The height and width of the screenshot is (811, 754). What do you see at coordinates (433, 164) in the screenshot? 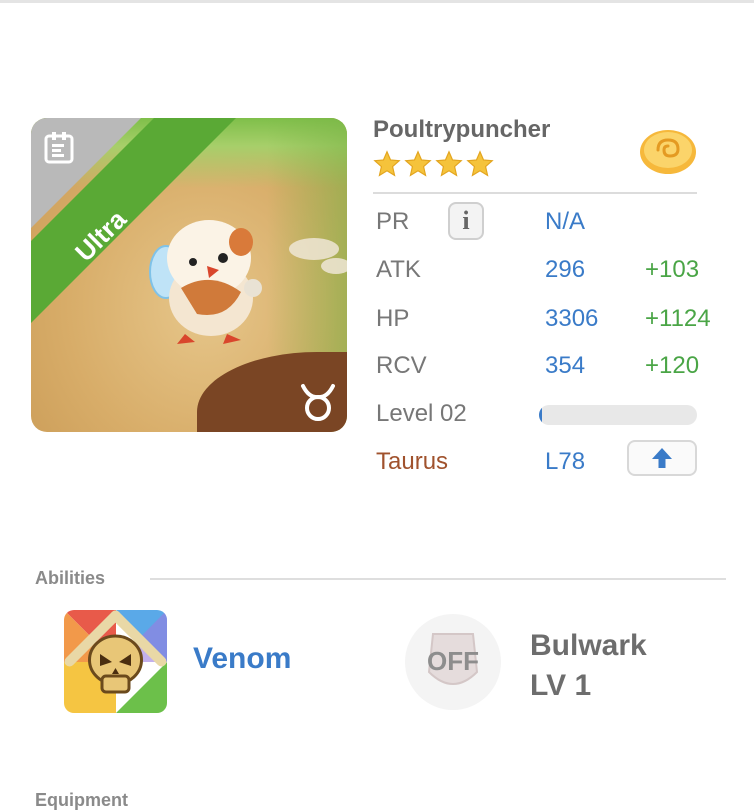
I see `star-rating` at bounding box center [433, 164].